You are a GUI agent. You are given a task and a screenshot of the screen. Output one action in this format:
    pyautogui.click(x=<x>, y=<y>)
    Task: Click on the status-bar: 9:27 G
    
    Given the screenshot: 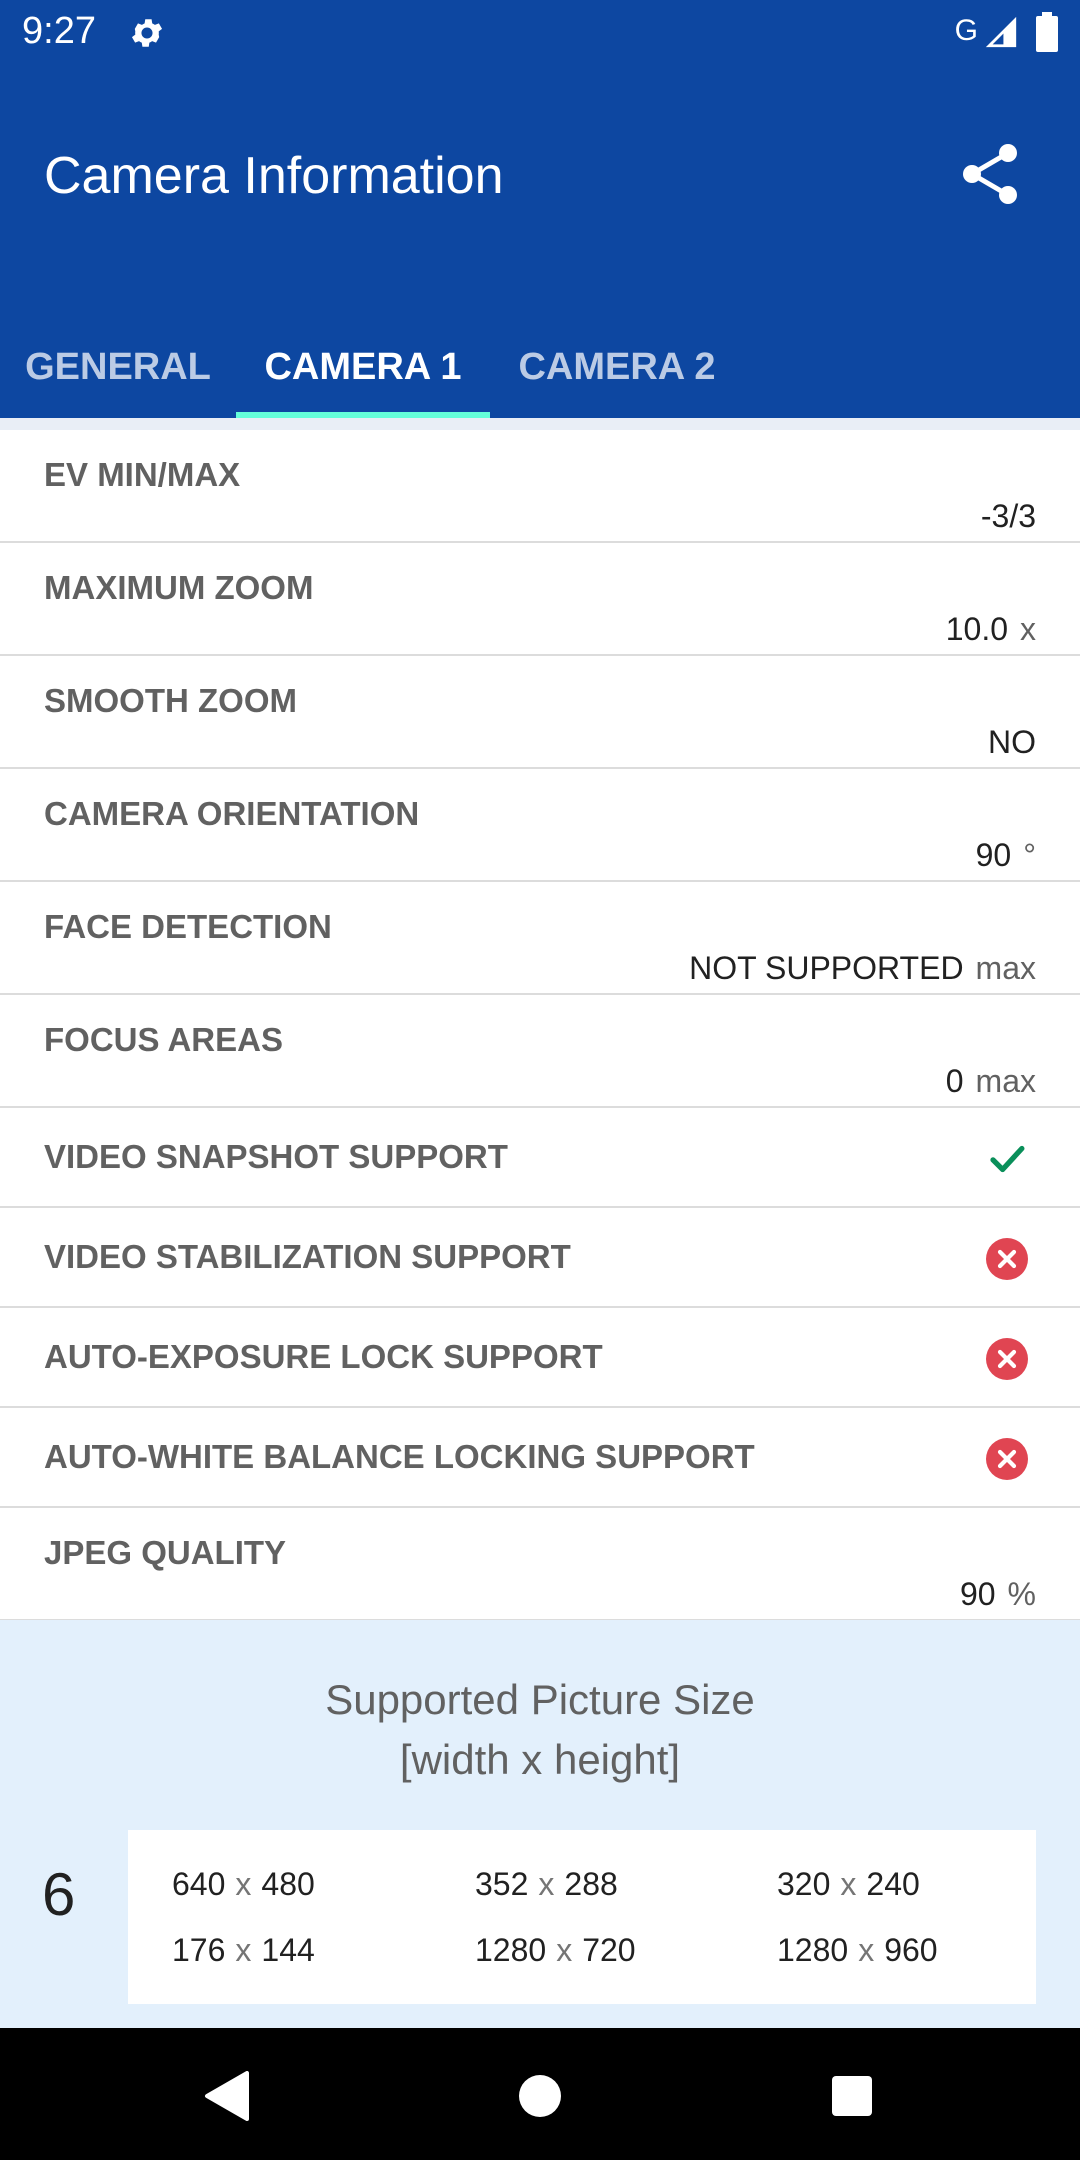 What is the action you would take?
    pyautogui.click(x=540, y=33)
    